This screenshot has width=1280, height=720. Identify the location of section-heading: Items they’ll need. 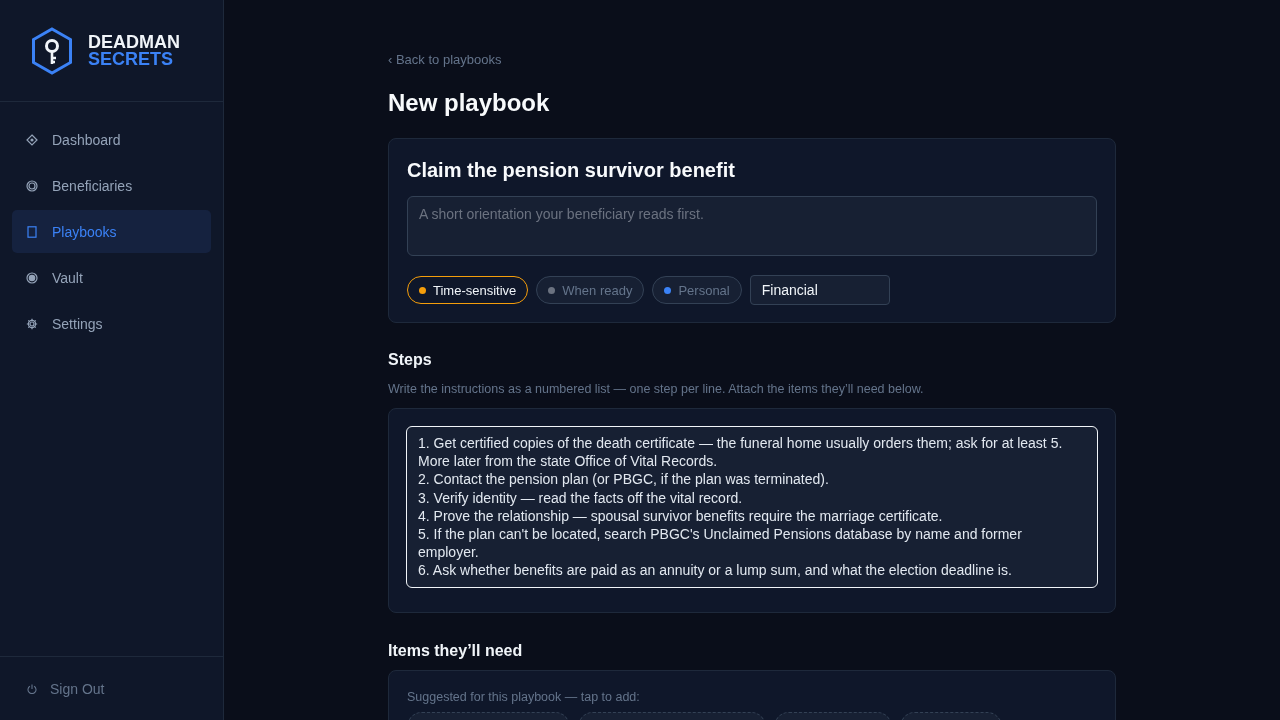
(455, 650).